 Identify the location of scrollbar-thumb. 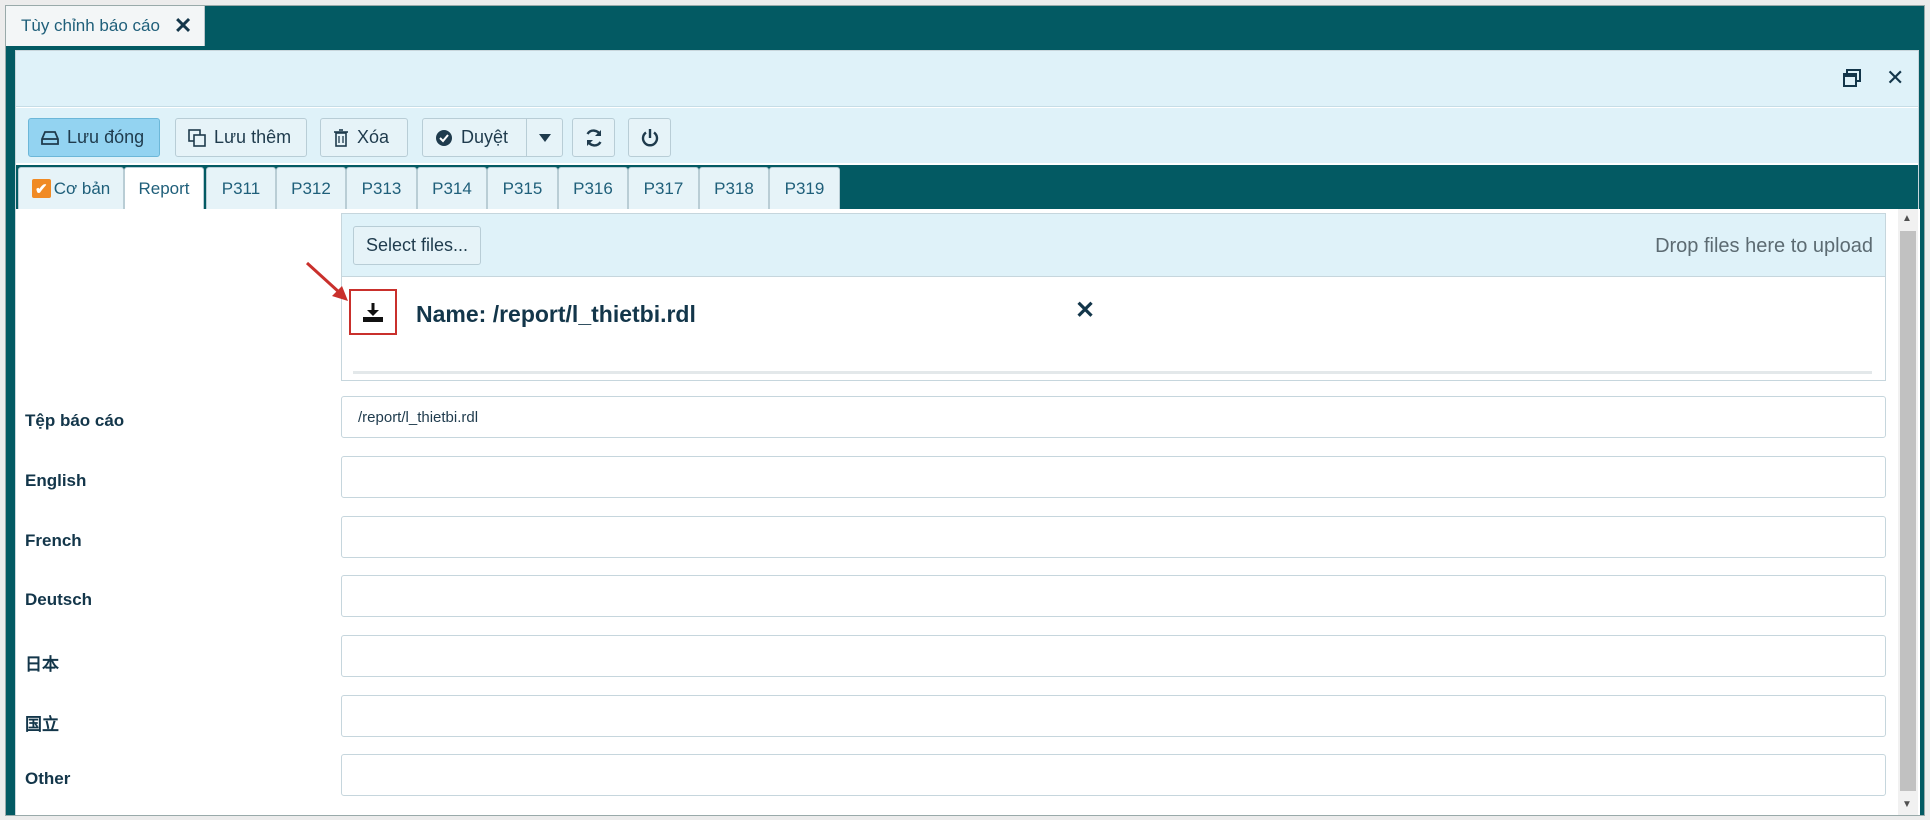
(1908, 511).